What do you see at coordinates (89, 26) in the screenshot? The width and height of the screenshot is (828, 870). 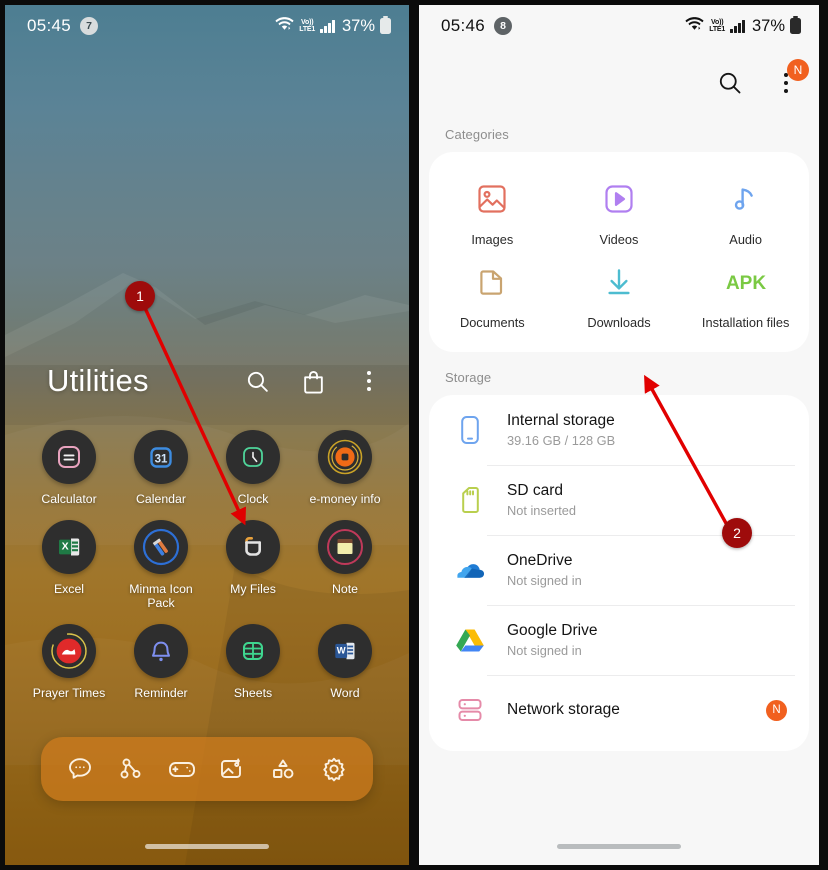 I see `notification-count-badge: 7` at bounding box center [89, 26].